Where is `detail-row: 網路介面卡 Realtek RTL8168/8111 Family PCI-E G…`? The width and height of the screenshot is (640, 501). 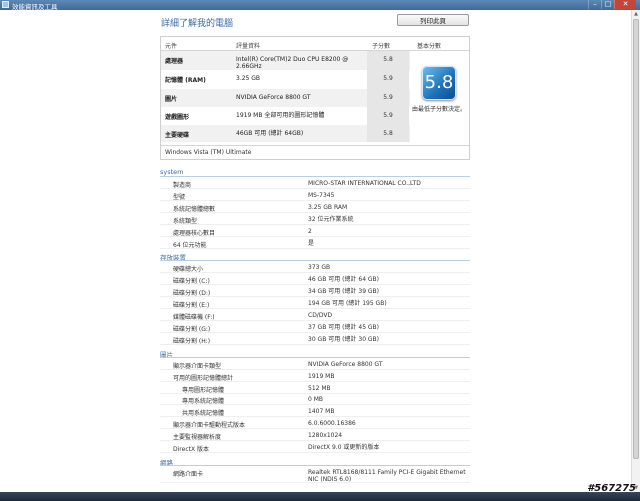
detail-row: 網路介面卡 Realtek RTL8168/8111 Family PCI-E G… is located at coordinates (315, 475).